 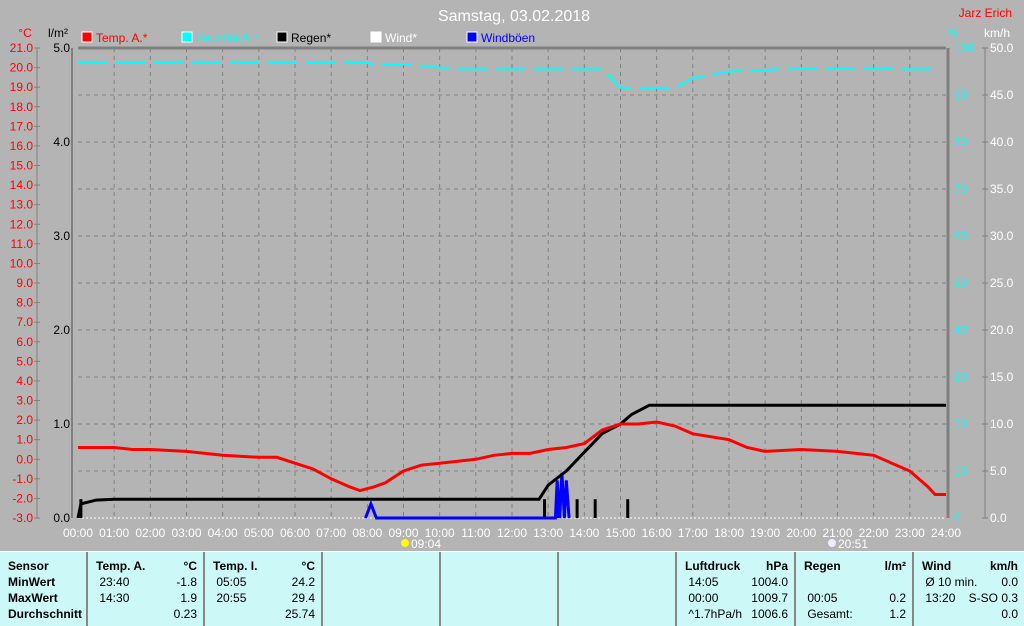 What do you see at coordinates (61, 518) in the screenshot?
I see `rain-tick: 0.0` at bounding box center [61, 518].